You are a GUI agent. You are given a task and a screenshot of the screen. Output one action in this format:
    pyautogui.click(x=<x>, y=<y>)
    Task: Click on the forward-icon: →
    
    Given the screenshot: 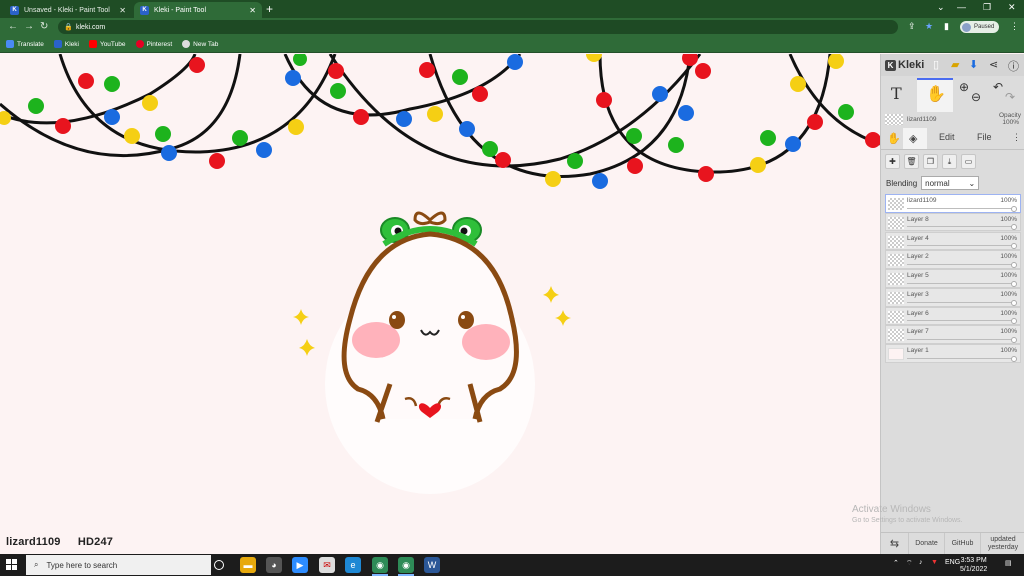 What is the action you would take?
    pyautogui.click(x=29, y=26)
    